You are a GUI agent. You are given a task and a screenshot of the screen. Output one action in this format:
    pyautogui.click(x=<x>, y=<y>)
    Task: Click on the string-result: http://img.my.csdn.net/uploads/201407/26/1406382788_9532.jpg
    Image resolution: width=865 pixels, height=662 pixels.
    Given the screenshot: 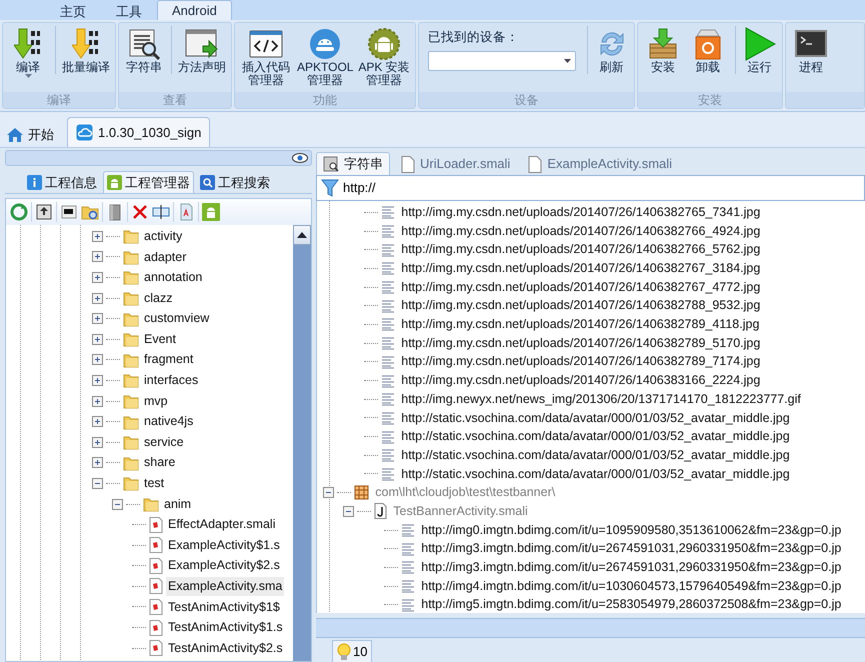 What is the action you would take?
    pyautogui.click(x=579, y=306)
    